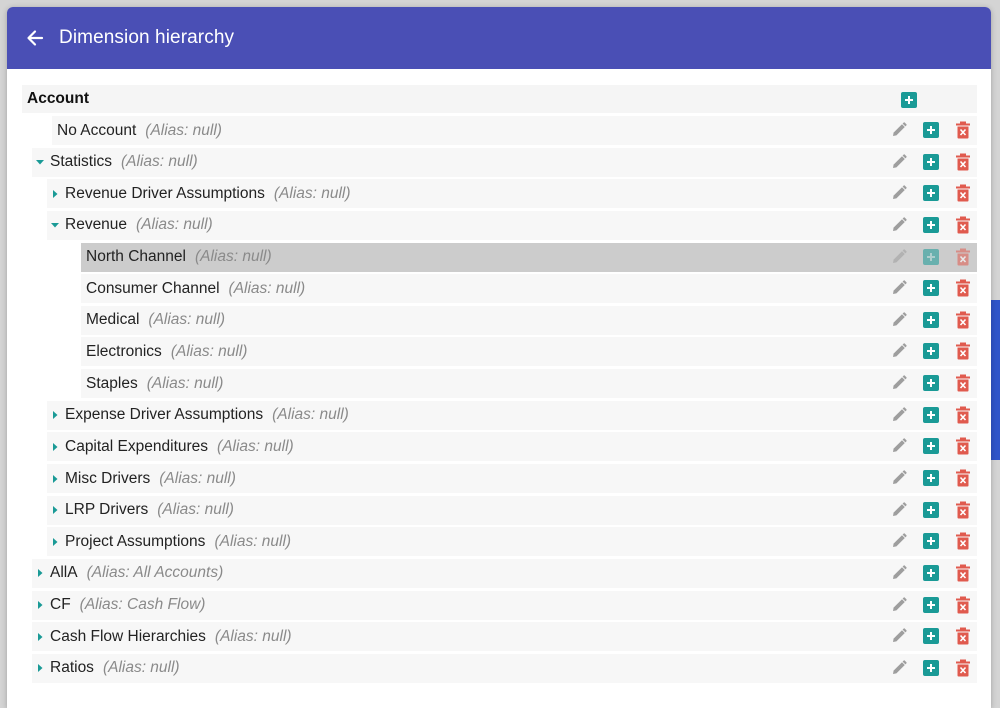 Image resolution: width=1000 pixels, height=708 pixels. I want to click on tree-node-capital-expenditures: Capital Expenditures (Alias: null), so click(512, 447).